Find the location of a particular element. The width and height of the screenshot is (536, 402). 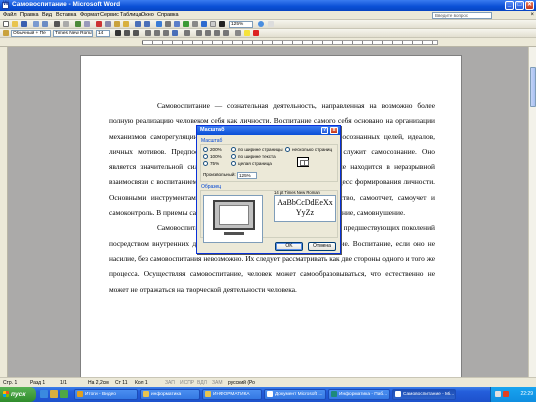

align-left-icon is located at coordinates (148, 33).